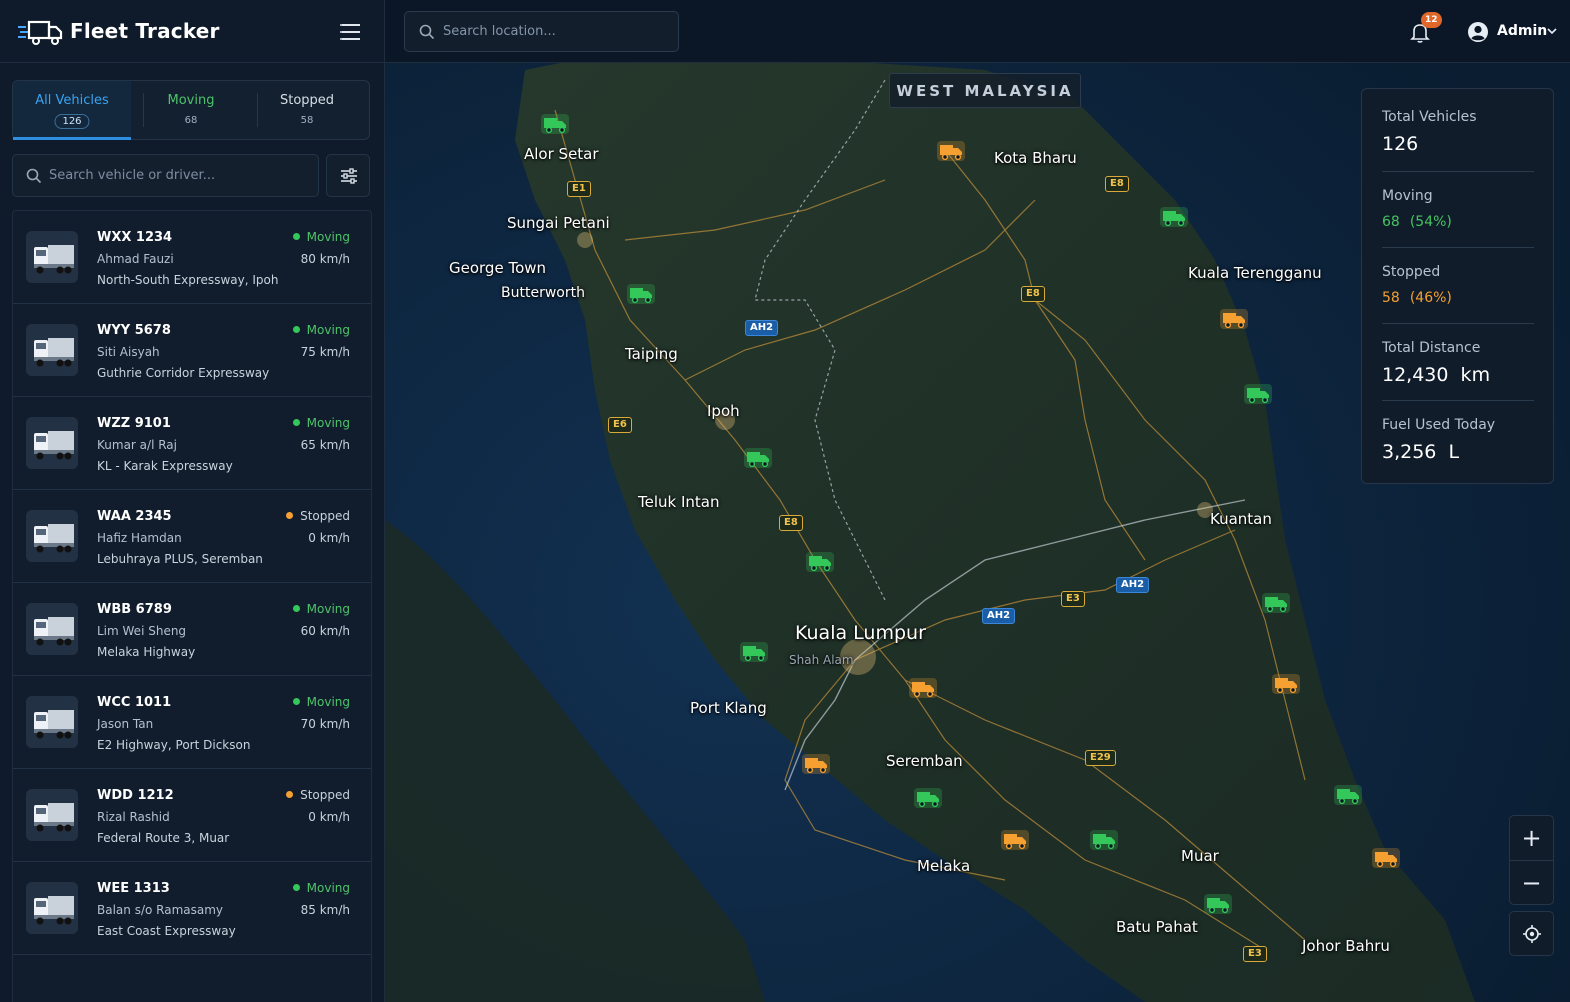 The image size is (1570, 1002). I want to click on tab-label: Moving, so click(191, 100).